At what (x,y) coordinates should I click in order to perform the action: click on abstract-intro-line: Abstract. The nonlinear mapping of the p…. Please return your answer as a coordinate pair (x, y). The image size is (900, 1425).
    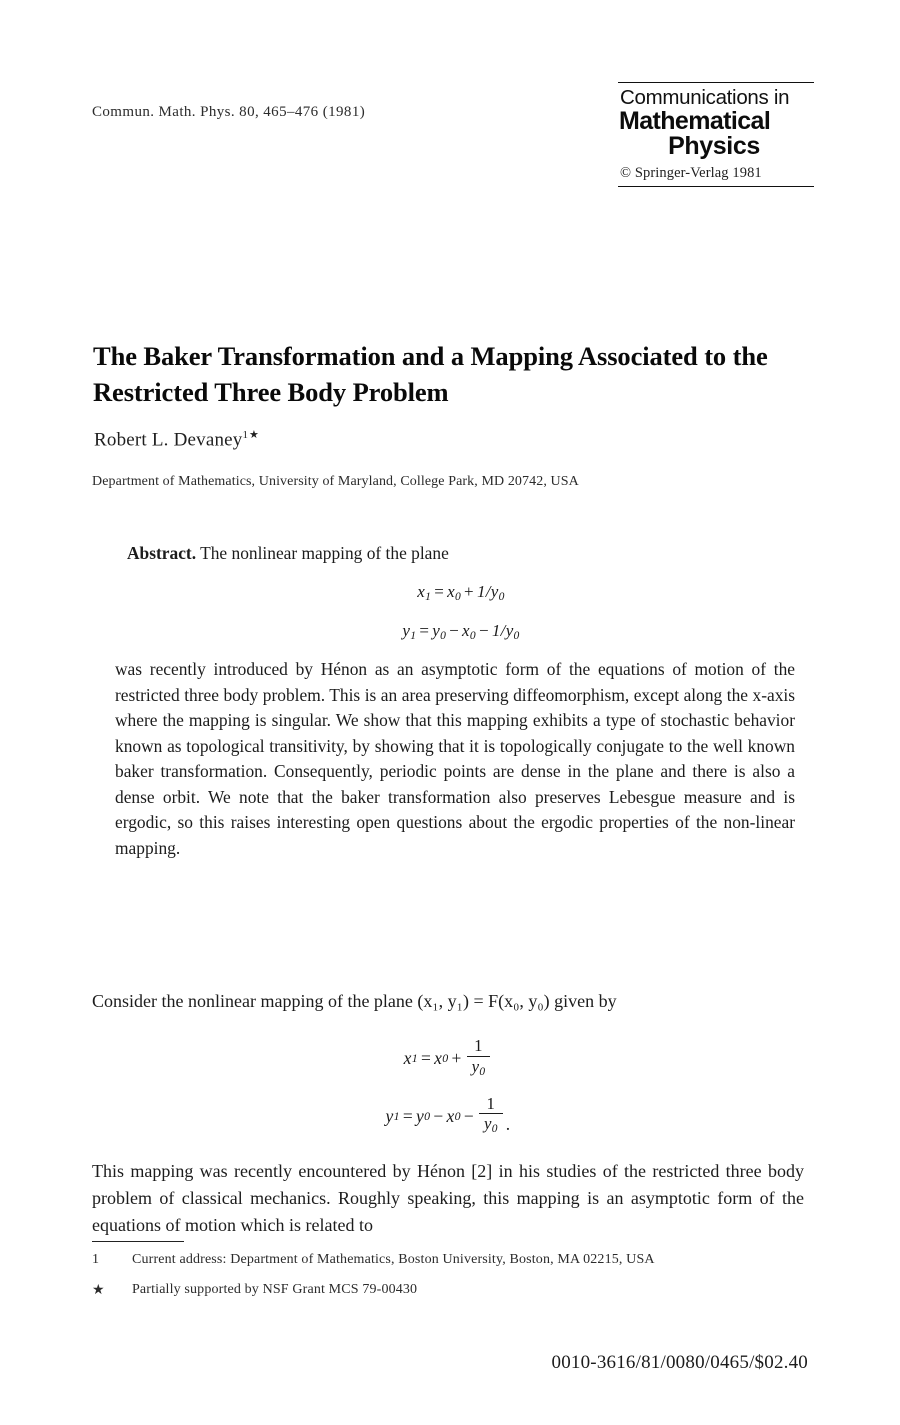
    Looking at the image, I should click on (461, 554).